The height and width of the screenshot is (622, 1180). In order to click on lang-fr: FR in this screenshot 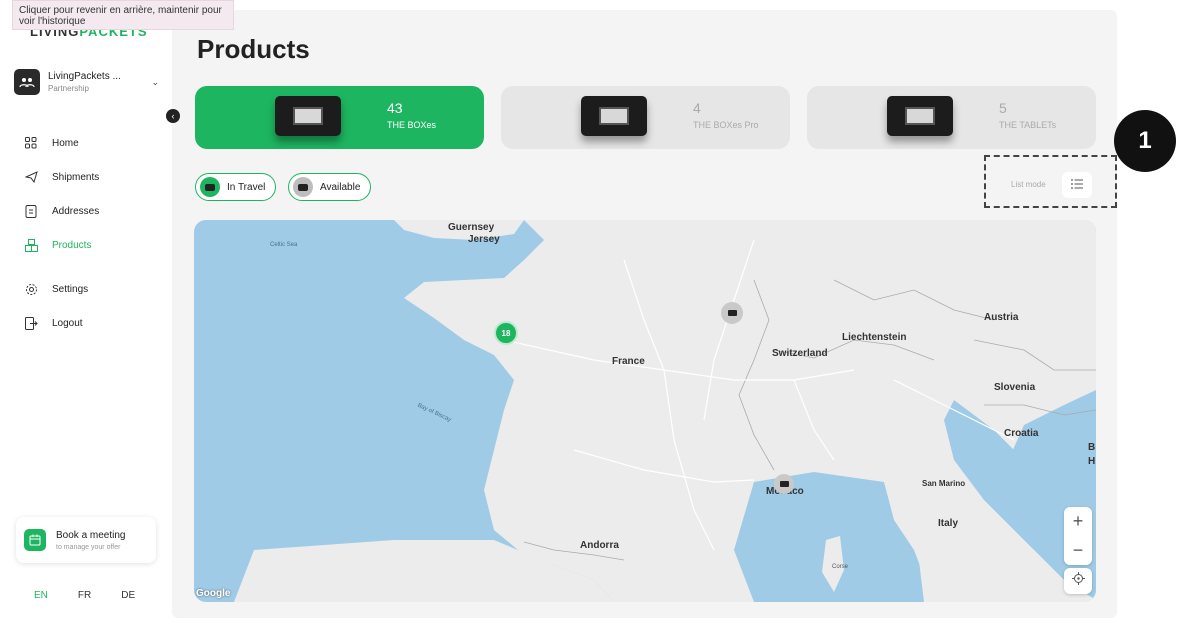, I will do `click(84, 595)`.